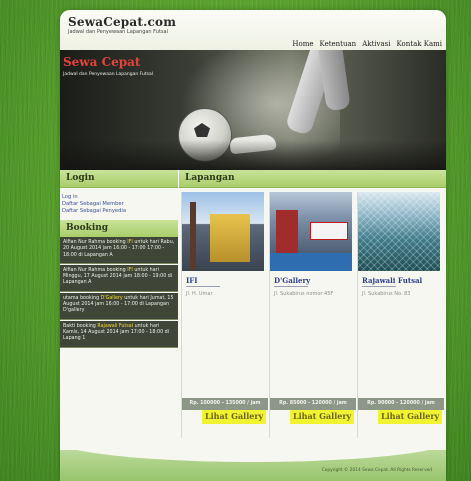 This screenshot has width=471, height=481. What do you see at coordinates (120, 197) in the screenshot?
I see `login-link: Log in` at bounding box center [120, 197].